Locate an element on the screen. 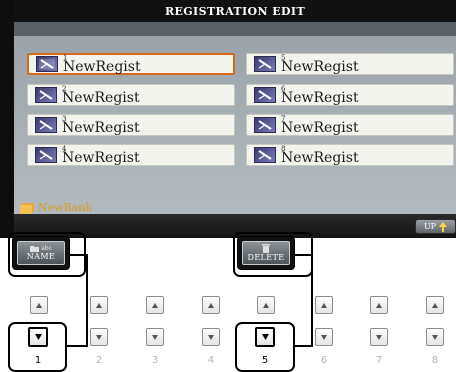  panel-button-number-4: 4 is located at coordinates (211, 360).